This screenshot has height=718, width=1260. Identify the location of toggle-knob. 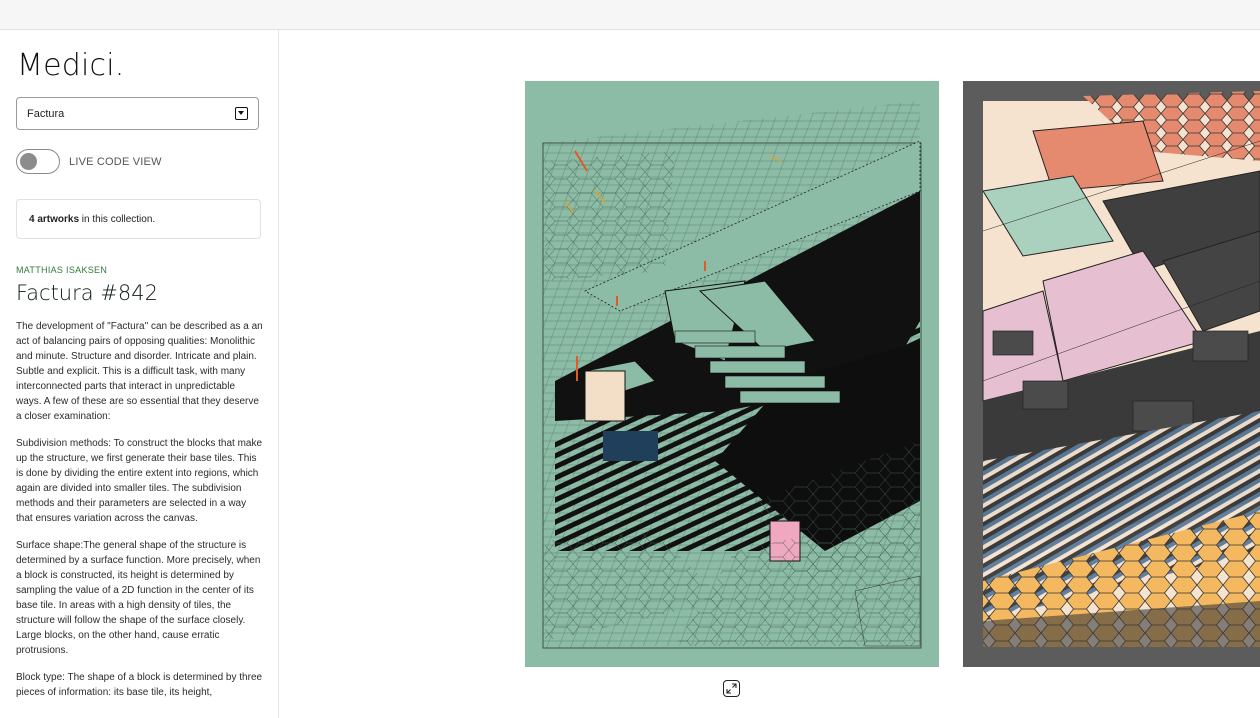
(28, 161).